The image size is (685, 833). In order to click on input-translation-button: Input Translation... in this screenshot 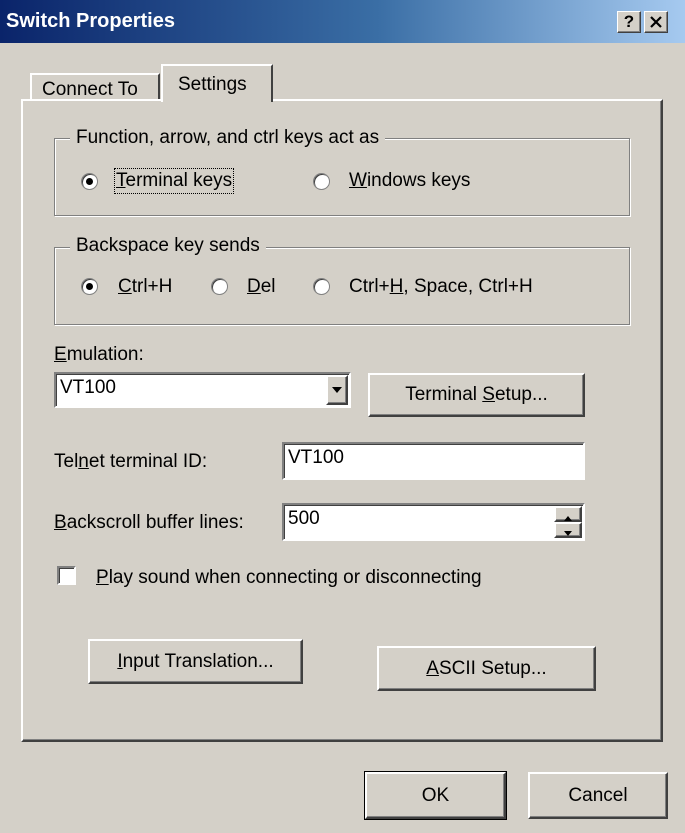, I will do `click(195, 661)`.